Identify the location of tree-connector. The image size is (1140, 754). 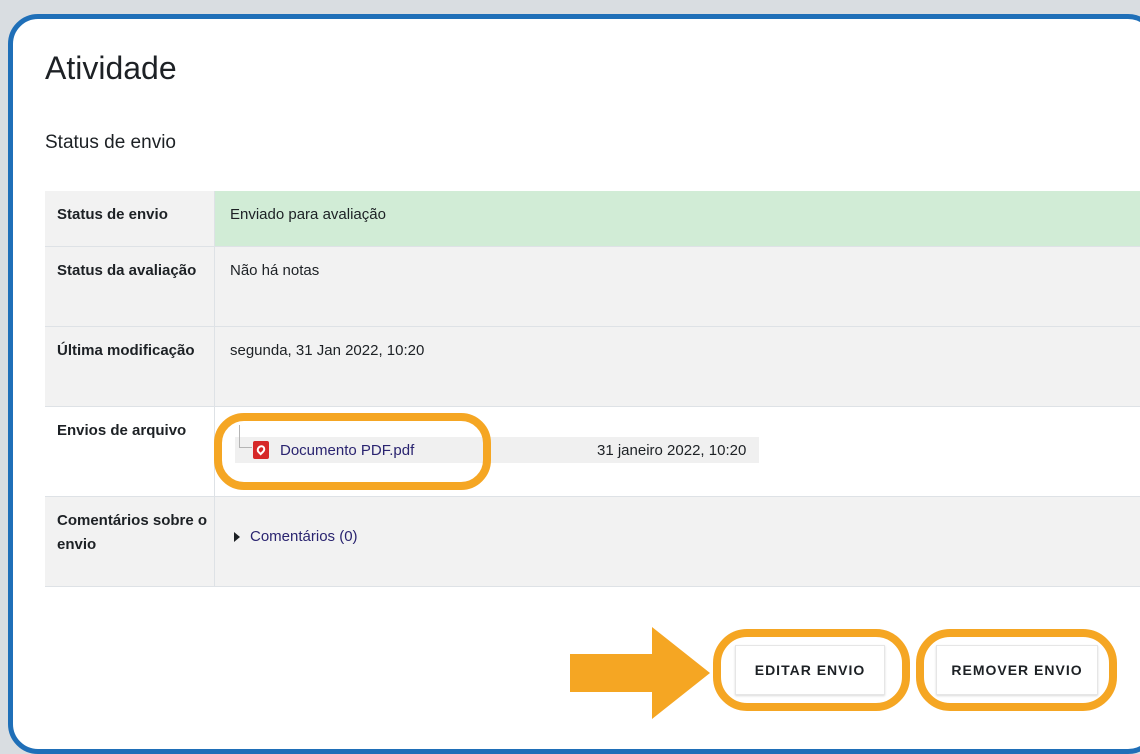
(245, 436).